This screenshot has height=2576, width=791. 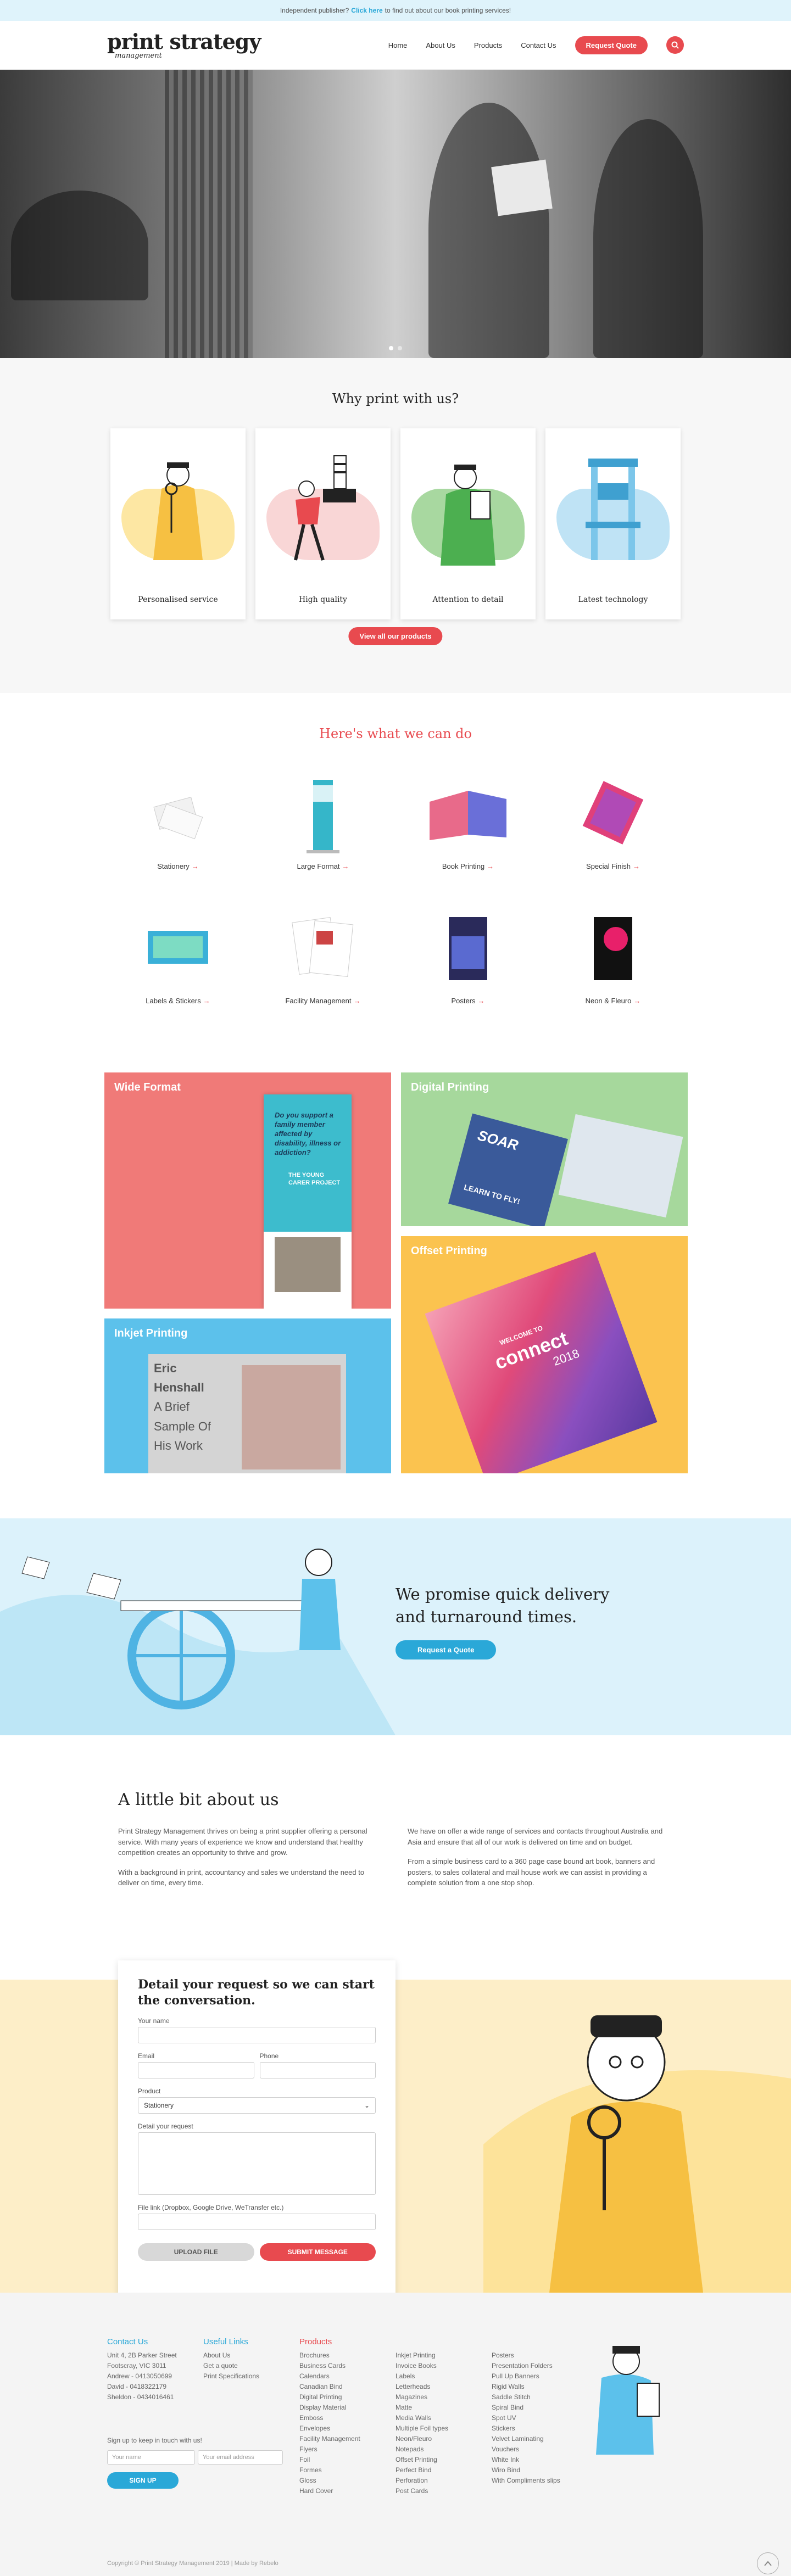 I want to click on service-large-format: Large Format →, so click(x=323, y=825).